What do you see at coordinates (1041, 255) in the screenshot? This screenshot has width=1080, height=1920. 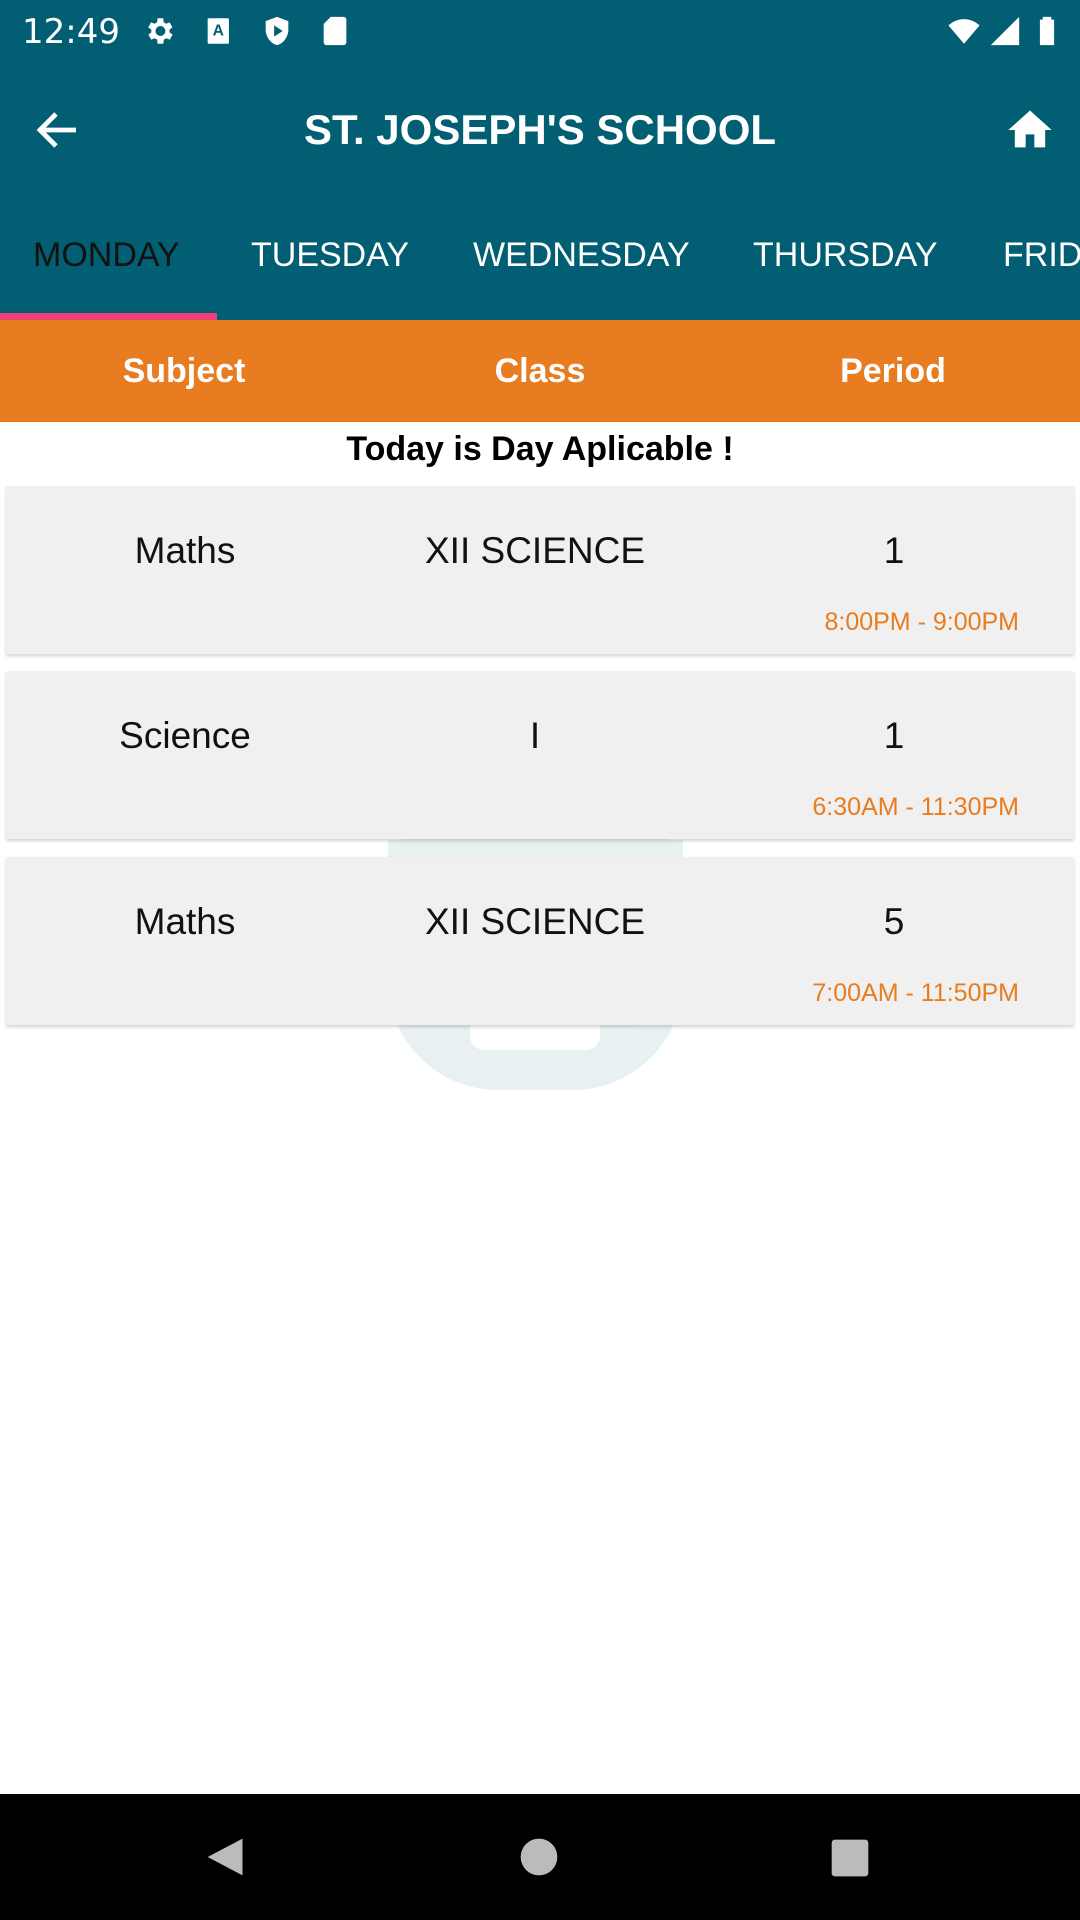 I see `tab-friday: FRID` at bounding box center [1041, 255].